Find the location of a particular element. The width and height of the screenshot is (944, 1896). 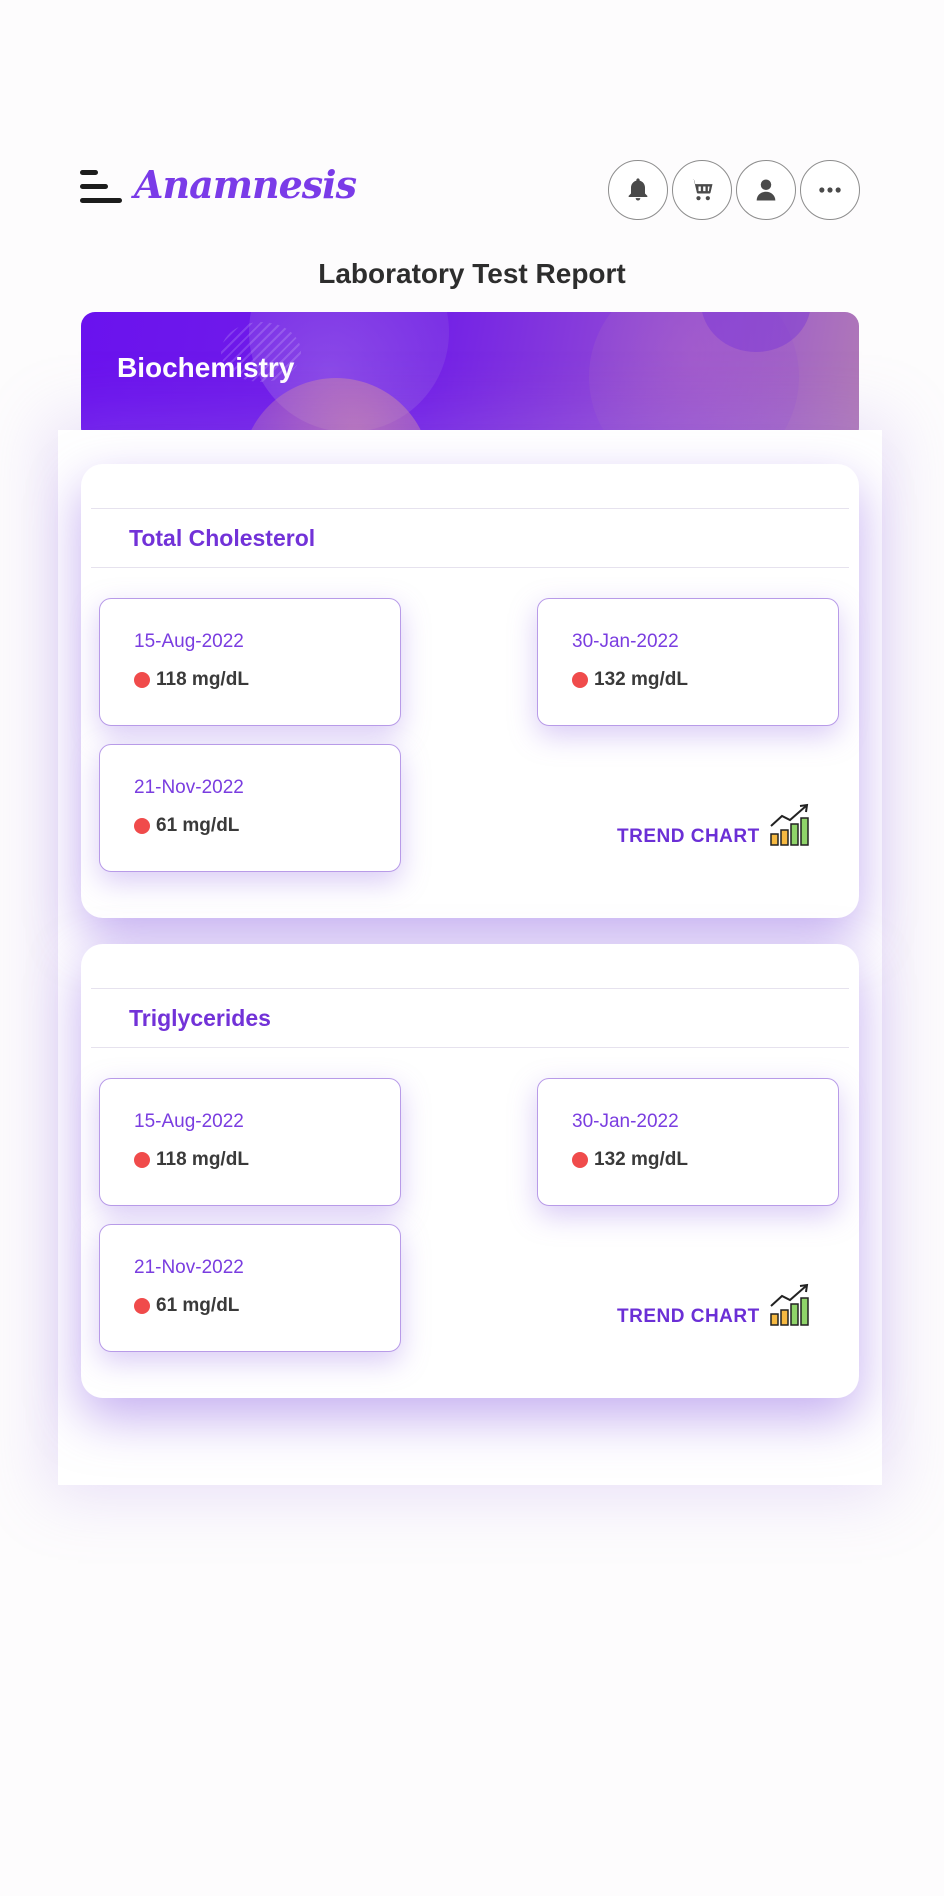

more-button is located at coordinates (830, 190).